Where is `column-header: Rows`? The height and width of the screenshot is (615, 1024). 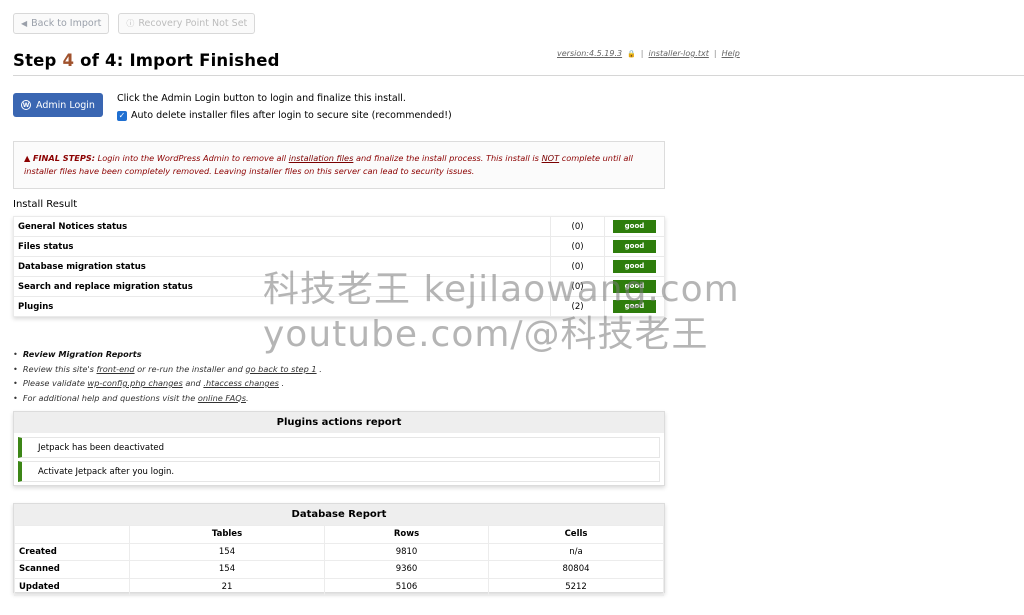 column-header: Rows is located at coordinates (407, 534).